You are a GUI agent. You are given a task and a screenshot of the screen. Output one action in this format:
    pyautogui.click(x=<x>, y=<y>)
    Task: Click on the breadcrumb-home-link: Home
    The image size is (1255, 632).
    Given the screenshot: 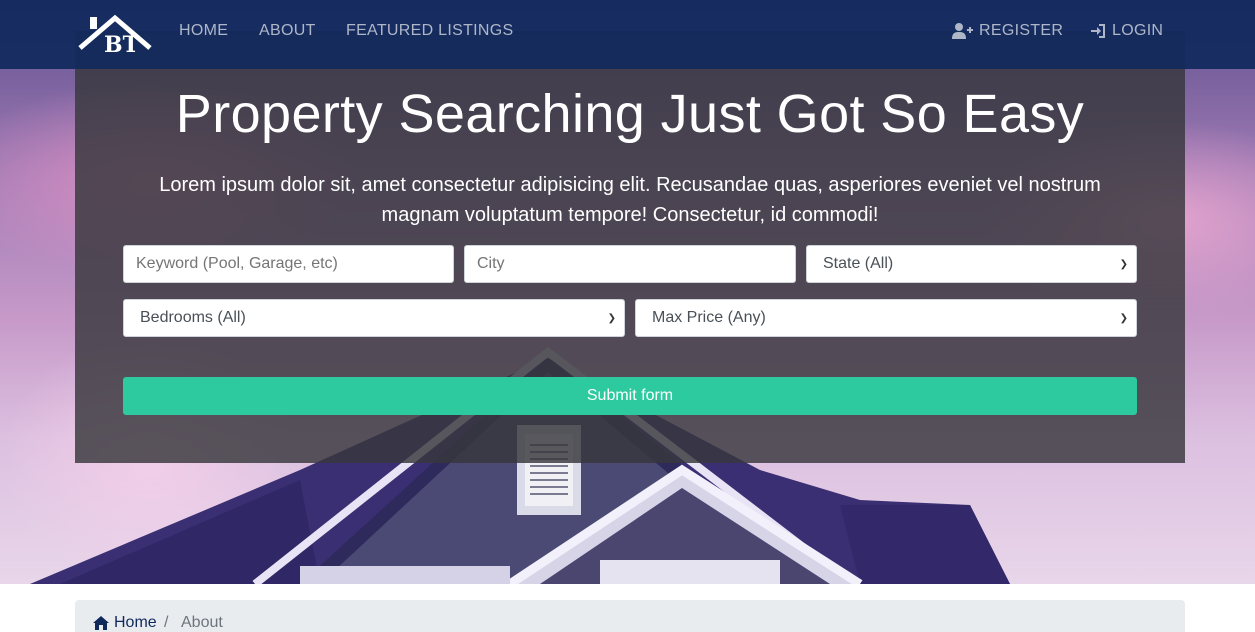 What is the action you would take?
    pyautogui.click(x=124, y=623)
    